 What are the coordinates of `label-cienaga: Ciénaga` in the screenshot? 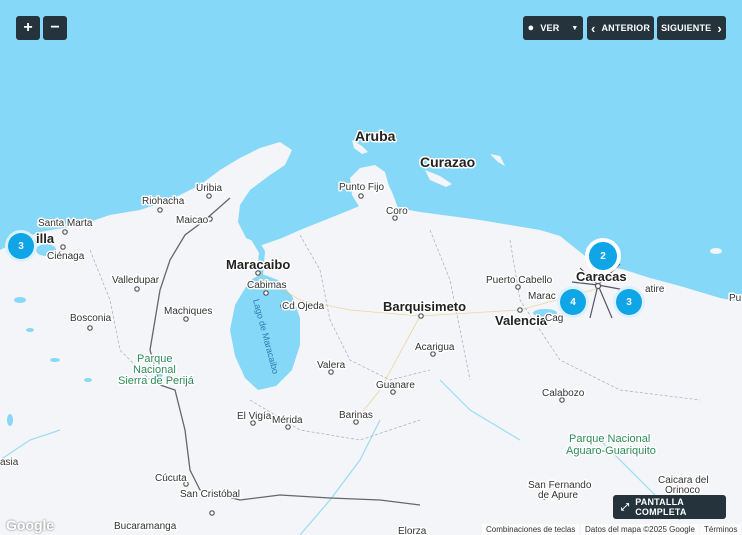 It's located at (66, 256).